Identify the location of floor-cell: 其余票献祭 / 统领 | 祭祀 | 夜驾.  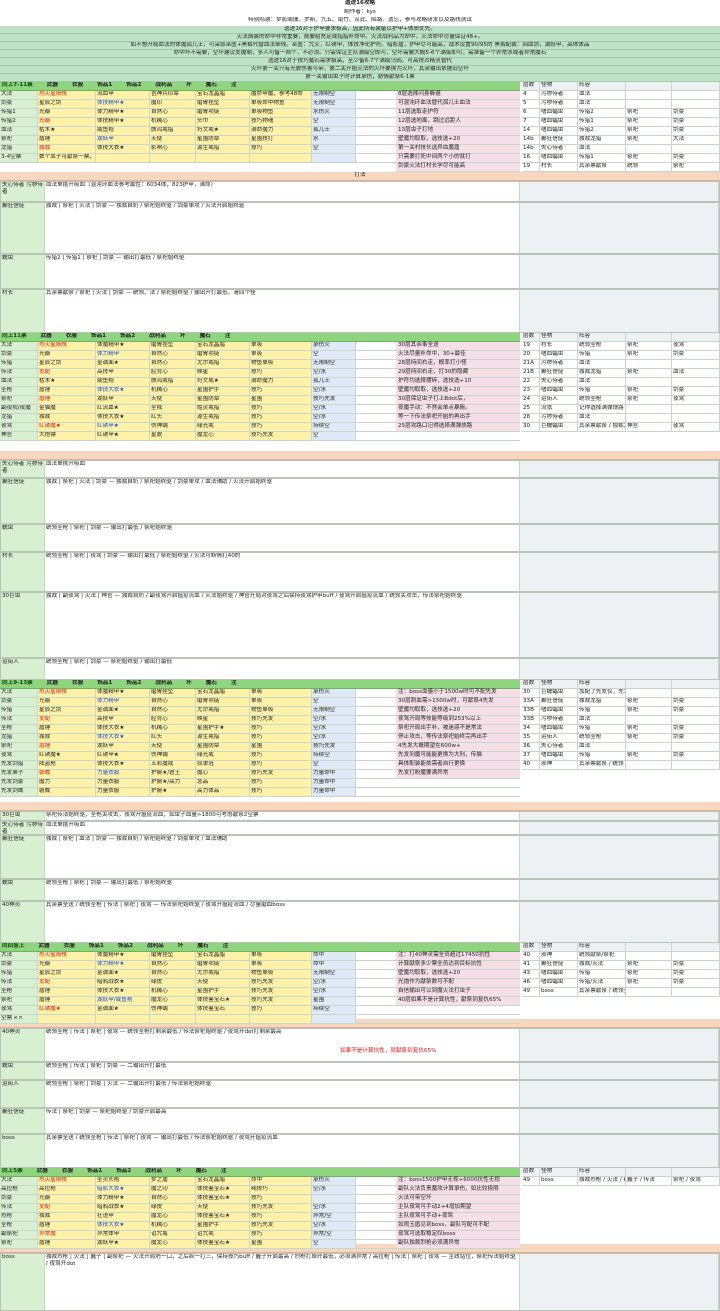
(602, 765).